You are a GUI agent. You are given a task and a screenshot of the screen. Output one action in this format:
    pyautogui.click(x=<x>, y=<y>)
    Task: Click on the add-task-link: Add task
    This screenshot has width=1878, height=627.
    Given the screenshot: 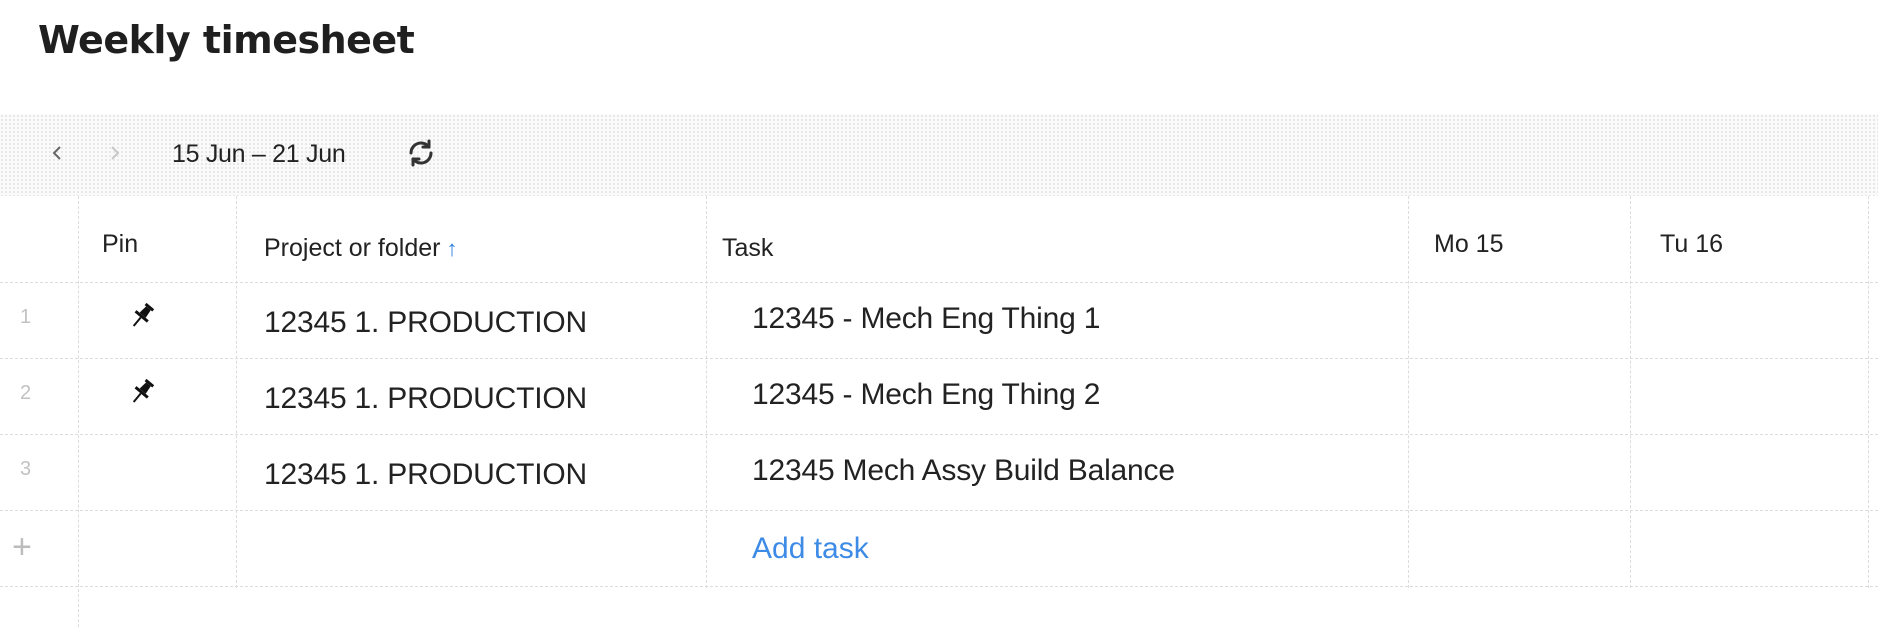 What is the action you would take?
    pyautogui.click(x=810, y=549)
    